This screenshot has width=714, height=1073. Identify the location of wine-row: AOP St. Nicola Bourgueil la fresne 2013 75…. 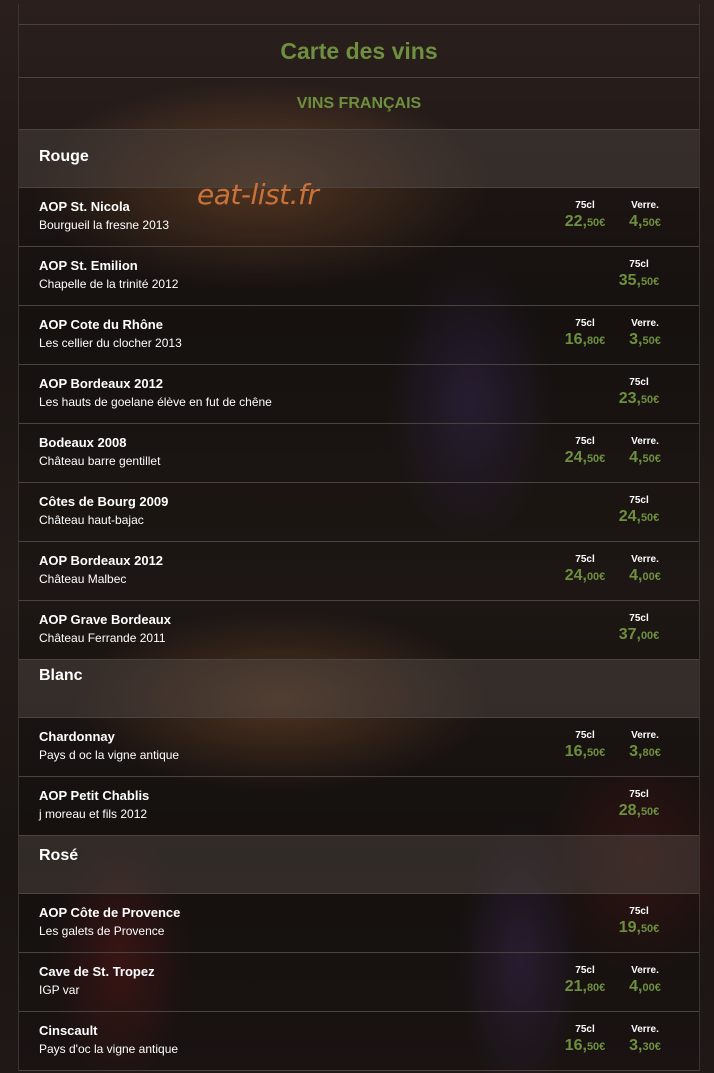
(359, 217).